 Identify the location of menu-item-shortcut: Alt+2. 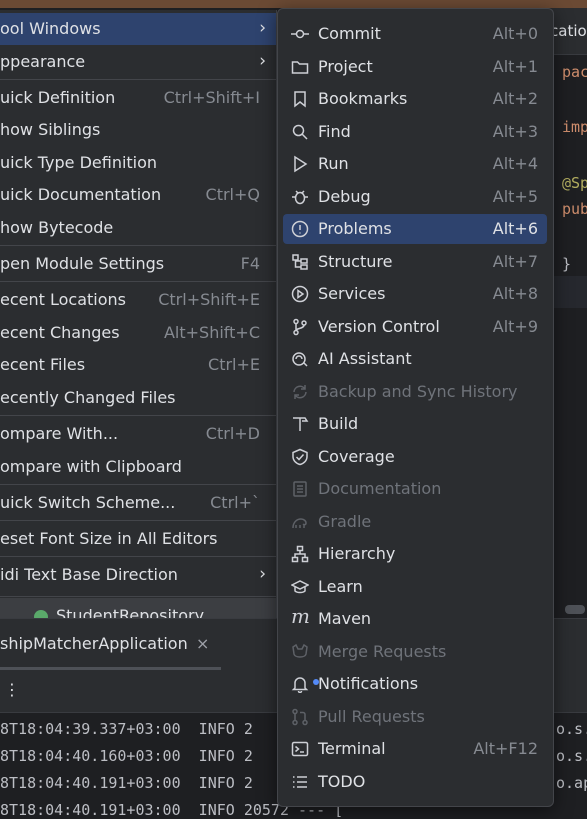
(515, 98).